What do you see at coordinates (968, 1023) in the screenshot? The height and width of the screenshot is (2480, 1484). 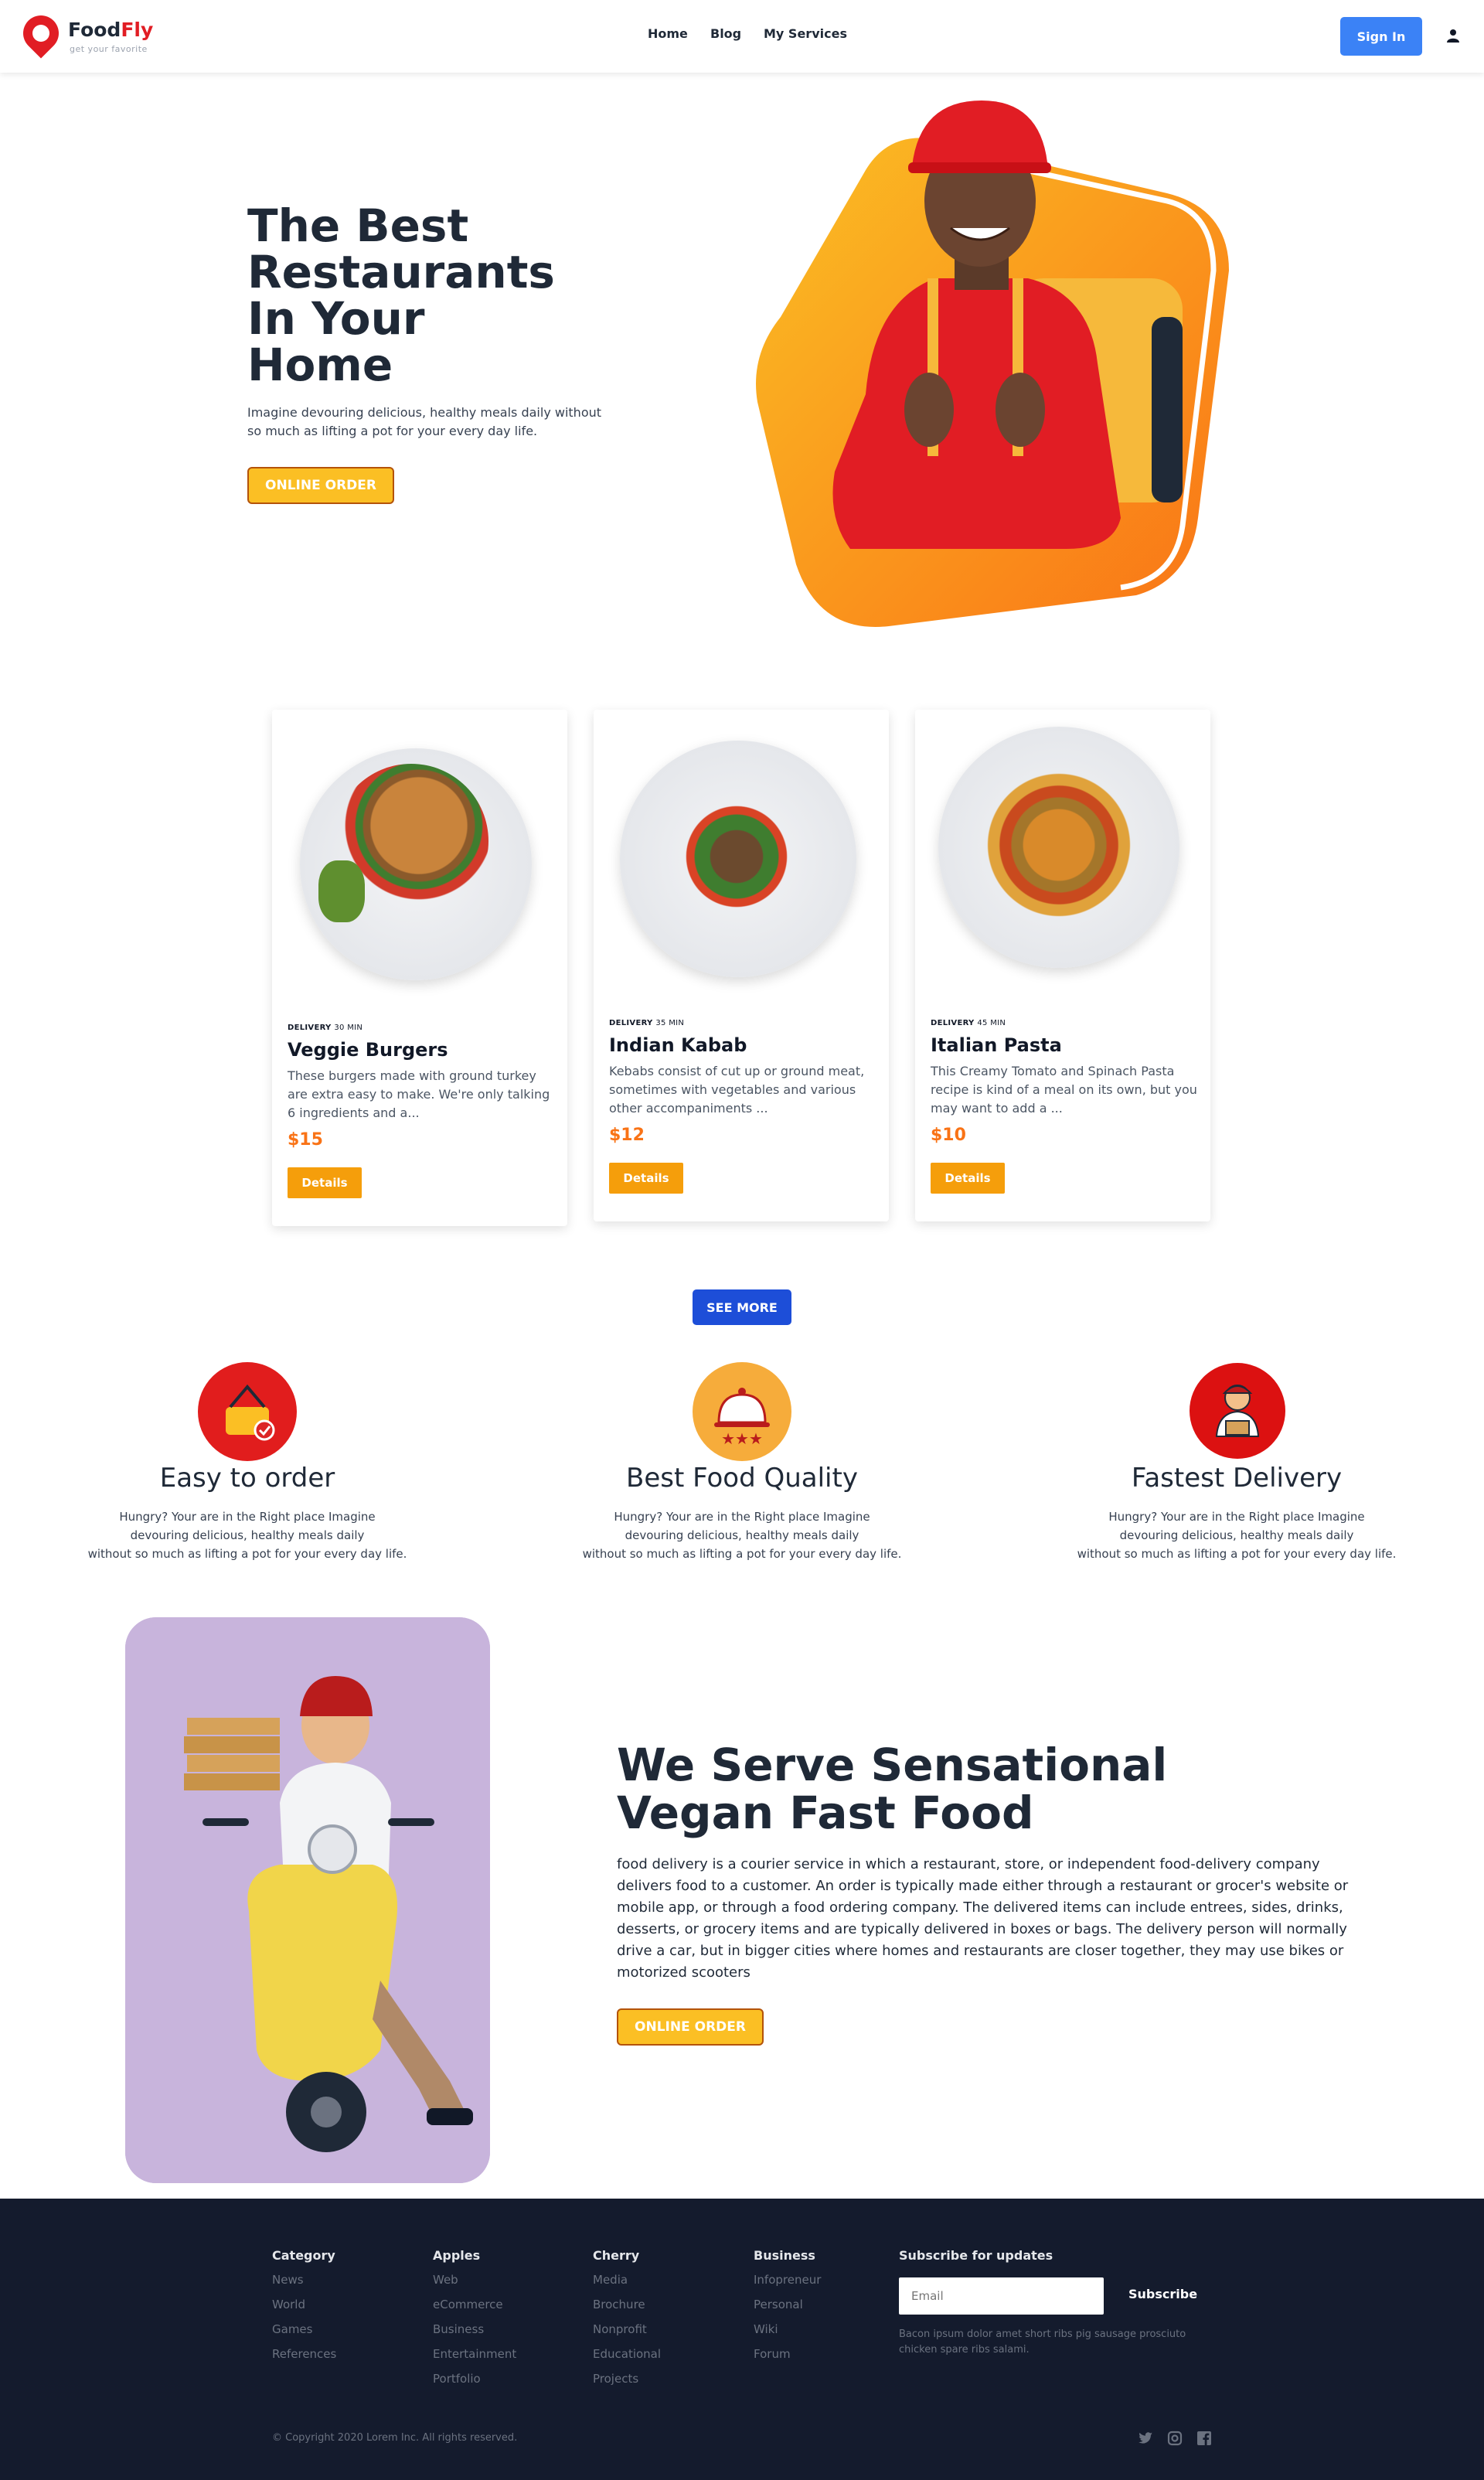 I see `card-delivery-time: DELIVERY 45 MIN` at bounding box center [968, 1023].